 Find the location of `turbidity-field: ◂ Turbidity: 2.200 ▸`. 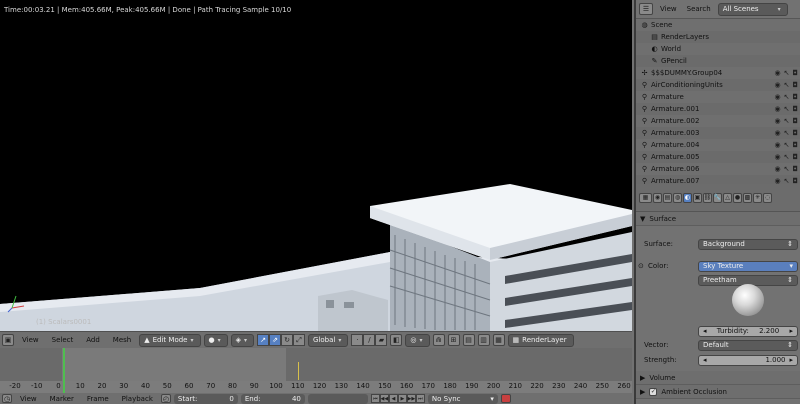

turbidity-field: ◂ Turbidity: 2.200 ▸ is located at coordinates (748, 331).